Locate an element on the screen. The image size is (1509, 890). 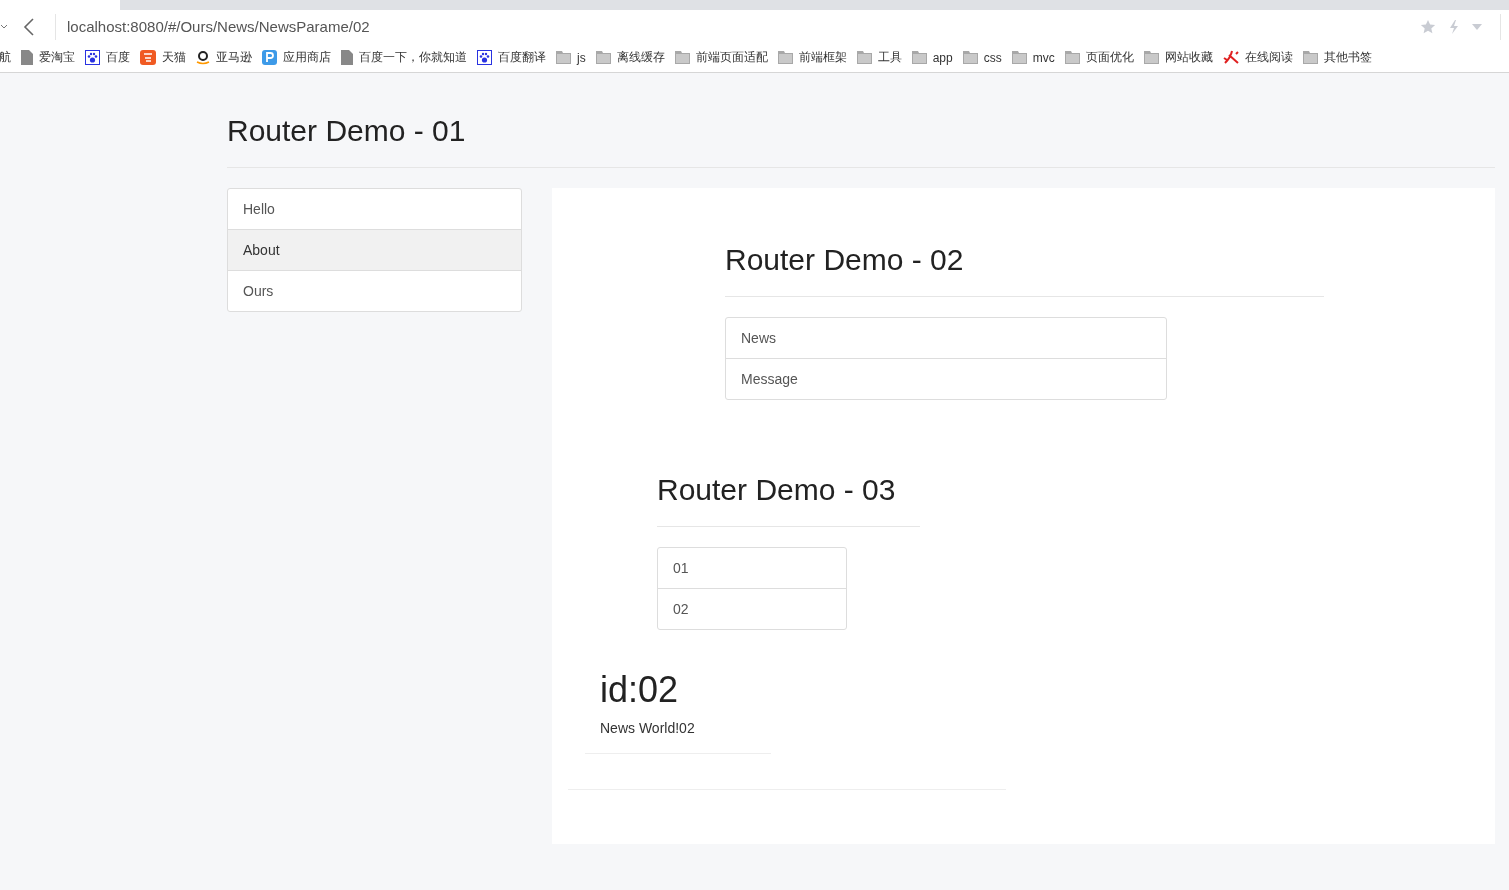
section-heading: Router Demo - 03 is located at coordinates (788, 492).